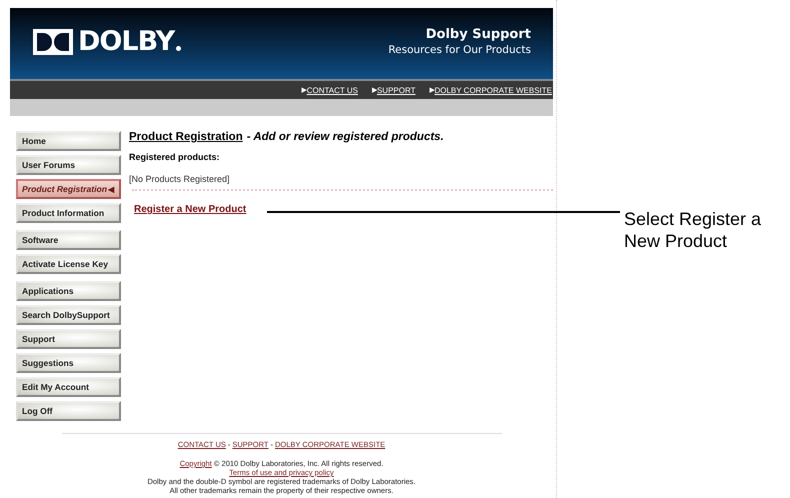 The width and height of the screenshot is (790, 498). I want to click on sidebar-item: Activate License Key, so click(68, 264).